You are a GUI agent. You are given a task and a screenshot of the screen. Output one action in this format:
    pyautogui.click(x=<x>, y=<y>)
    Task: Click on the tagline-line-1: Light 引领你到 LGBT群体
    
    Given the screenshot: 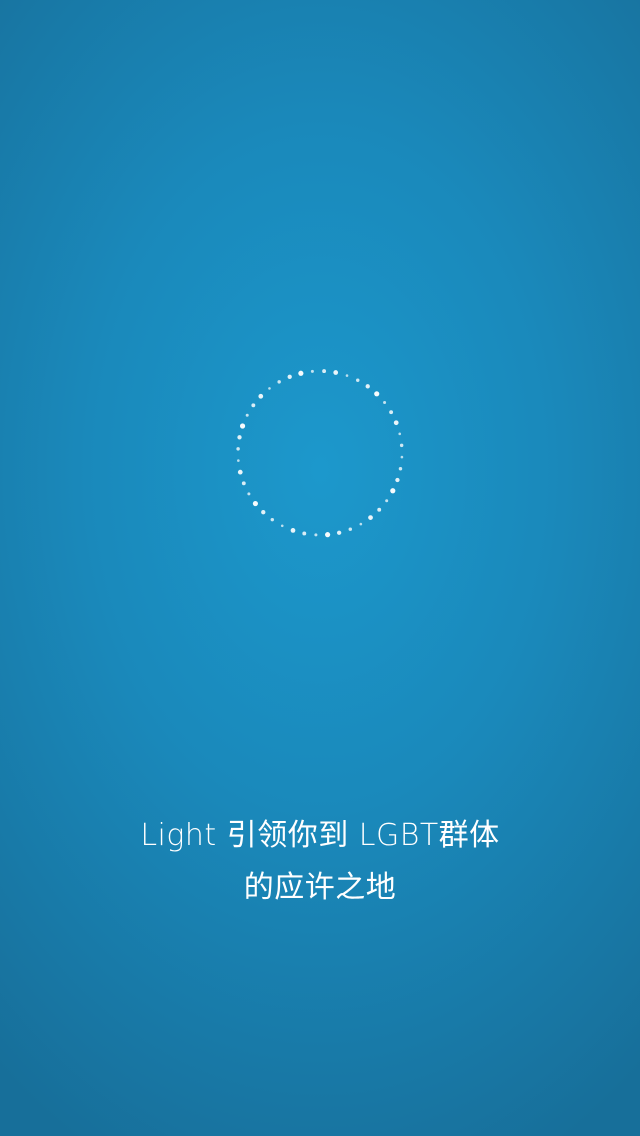 What is the action you would take?
    pyautogui.click(x=320, y=835)
    